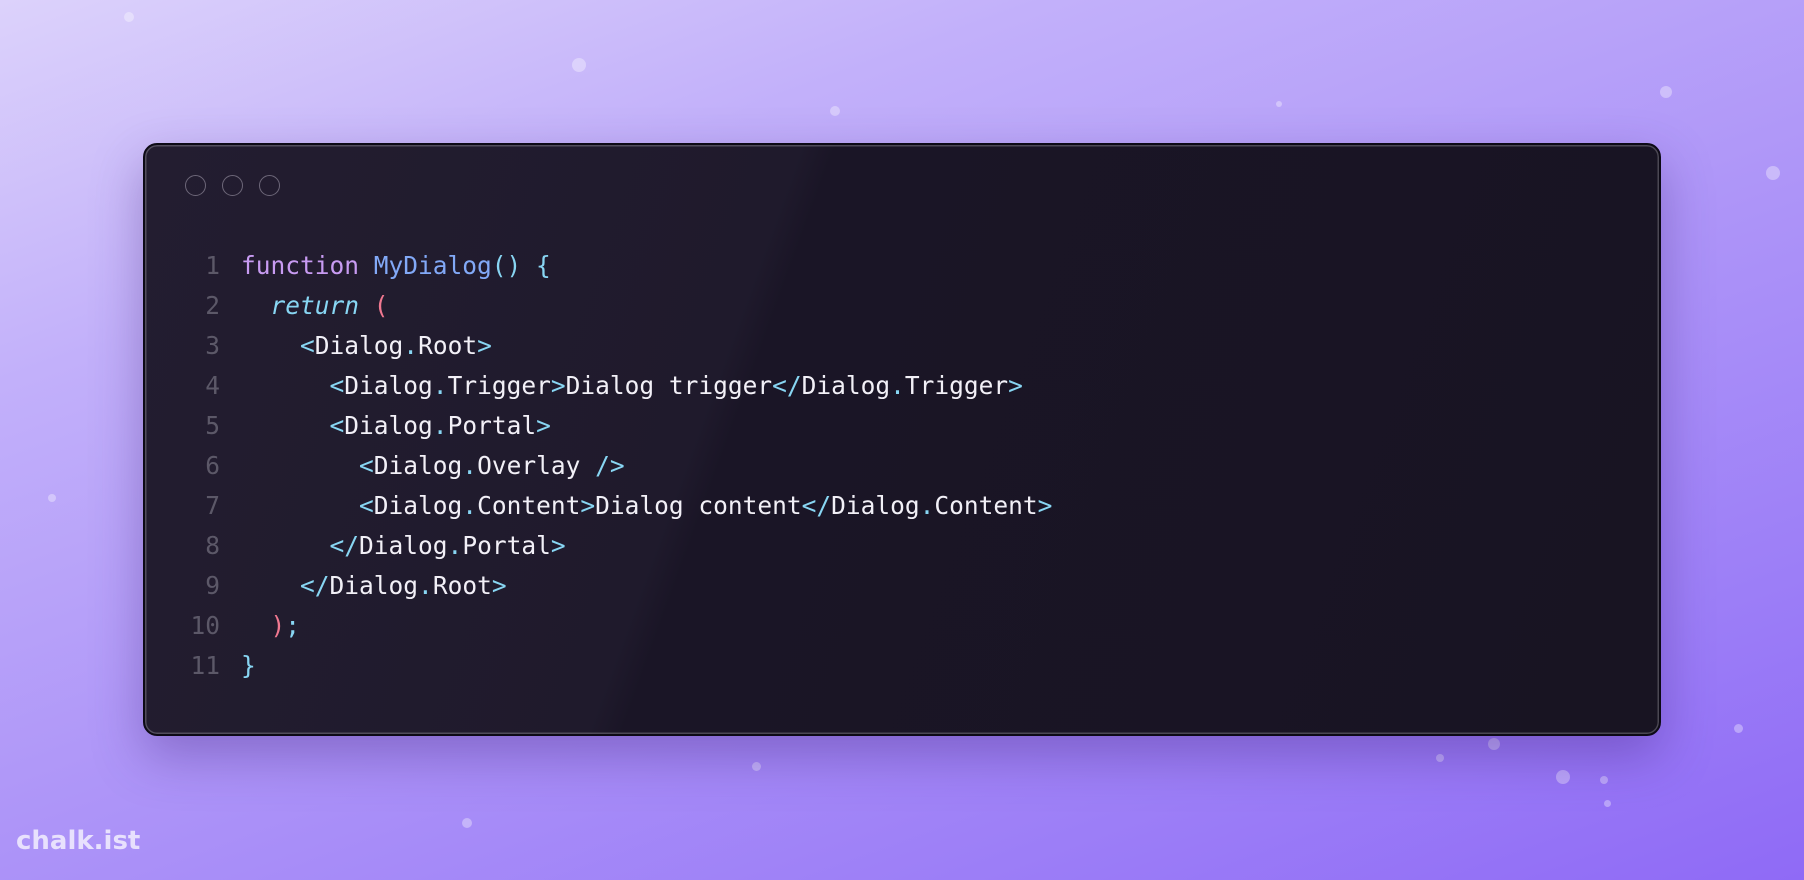  What do you see at coordinates (238, 666) in the screenshot?
I see `code-text: }` at bounding box center [238, 666].